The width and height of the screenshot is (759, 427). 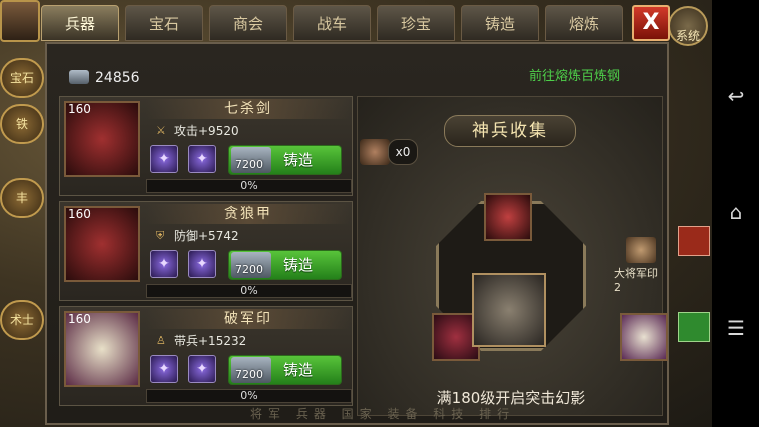 What do you see at coordinates (80, 23) in the screenshot?
I see `tab-weapons: 兵器` at bounding box center [80, 23].